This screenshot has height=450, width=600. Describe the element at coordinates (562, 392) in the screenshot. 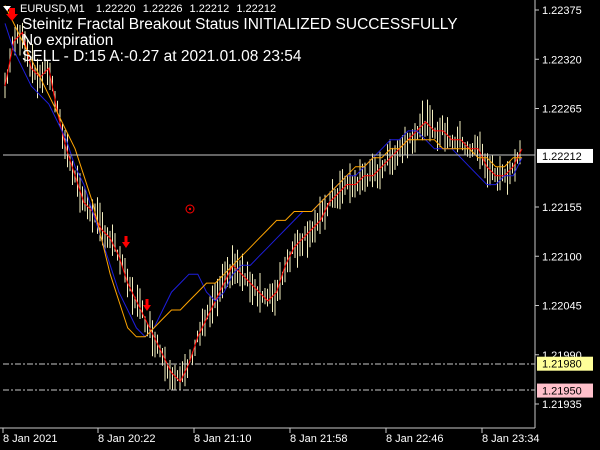

I see `level-low-label-text: 1.21950` at that location.